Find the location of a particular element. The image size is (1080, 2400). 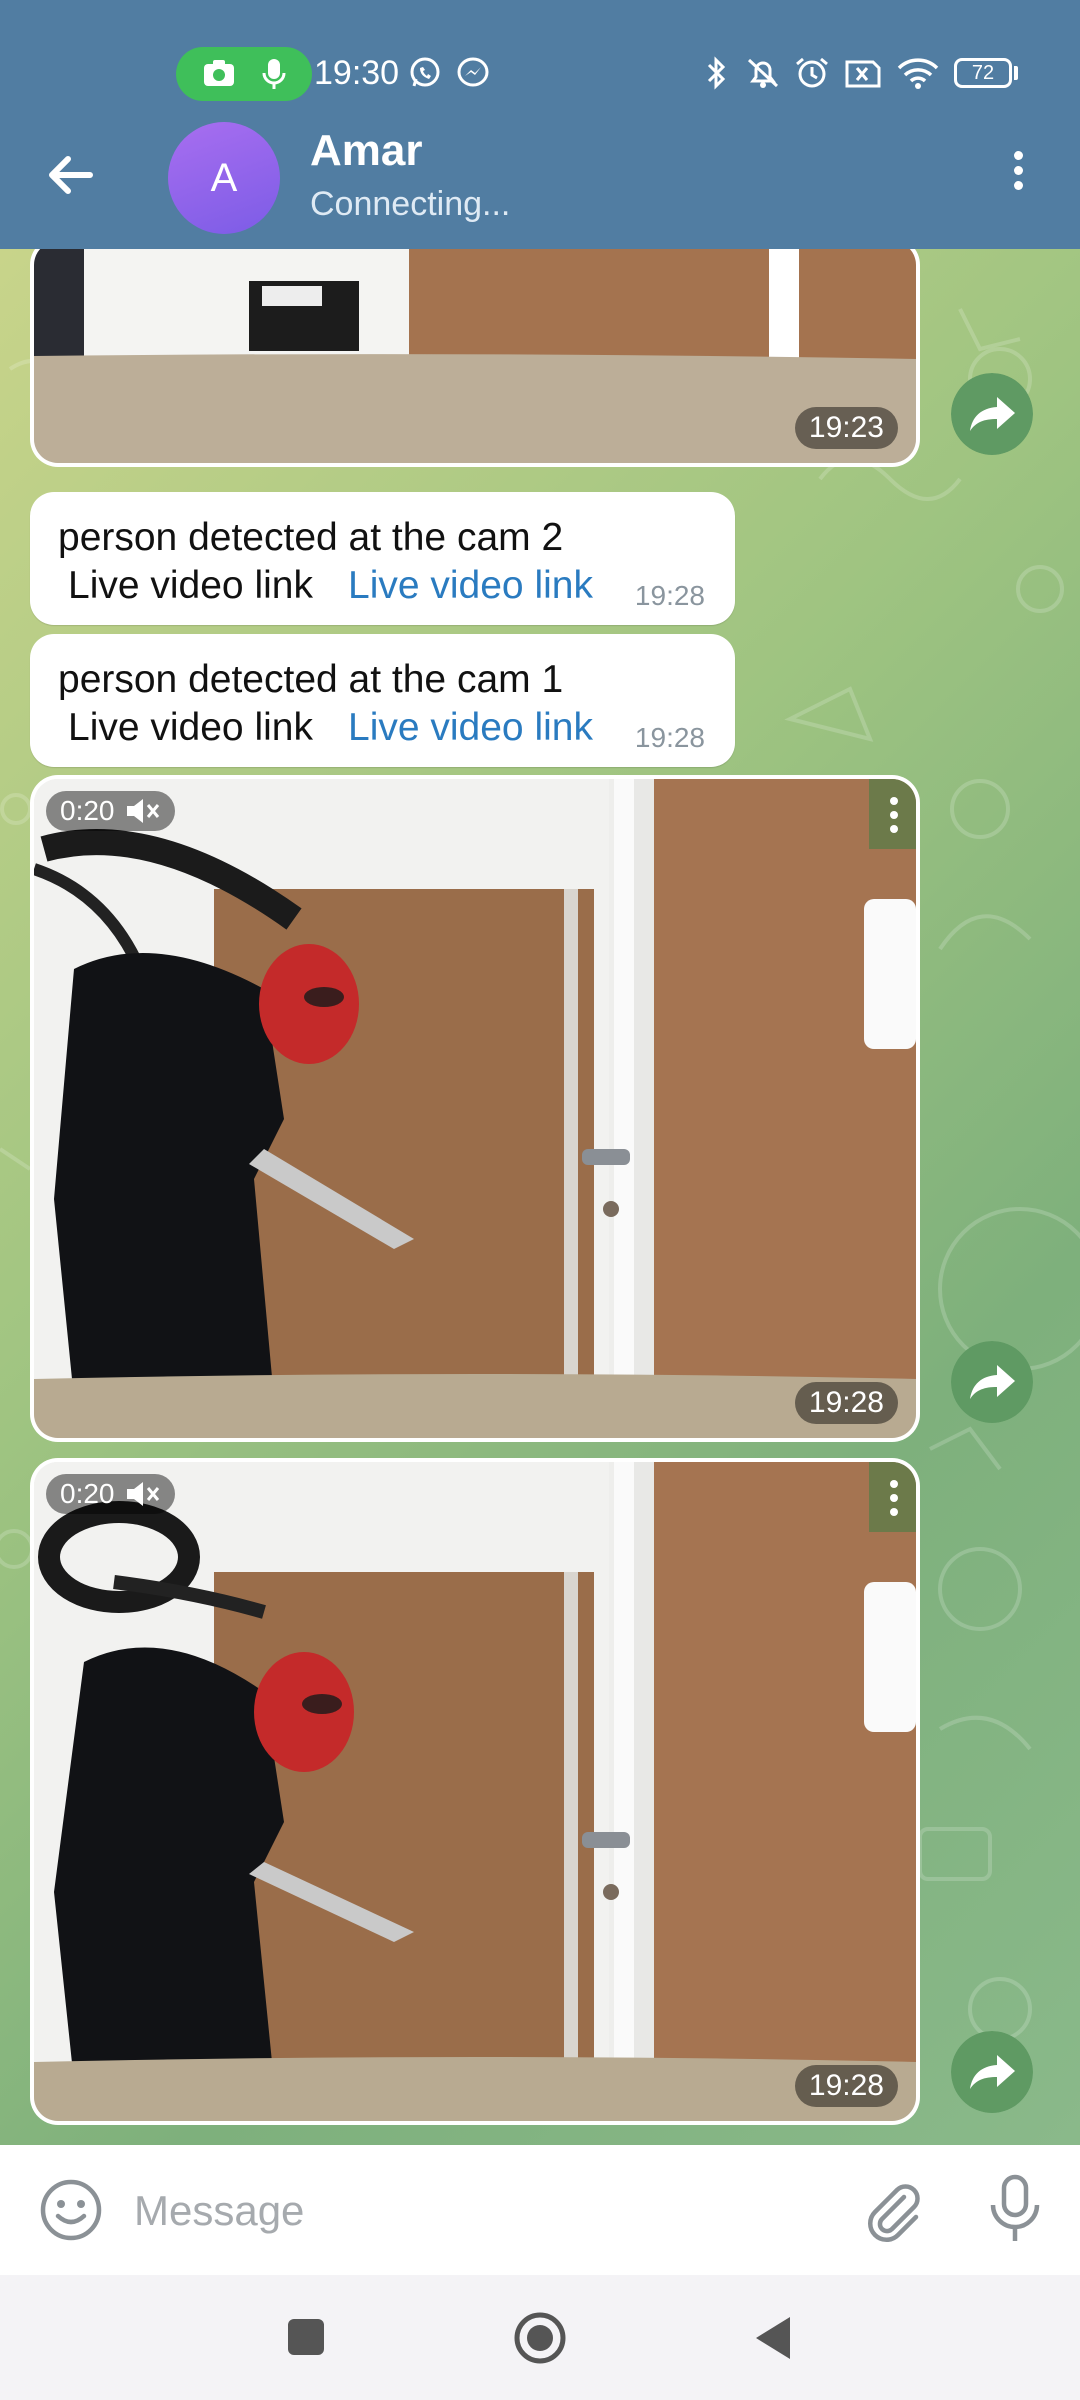

alarm-icon is located at coordinates (812, 72).